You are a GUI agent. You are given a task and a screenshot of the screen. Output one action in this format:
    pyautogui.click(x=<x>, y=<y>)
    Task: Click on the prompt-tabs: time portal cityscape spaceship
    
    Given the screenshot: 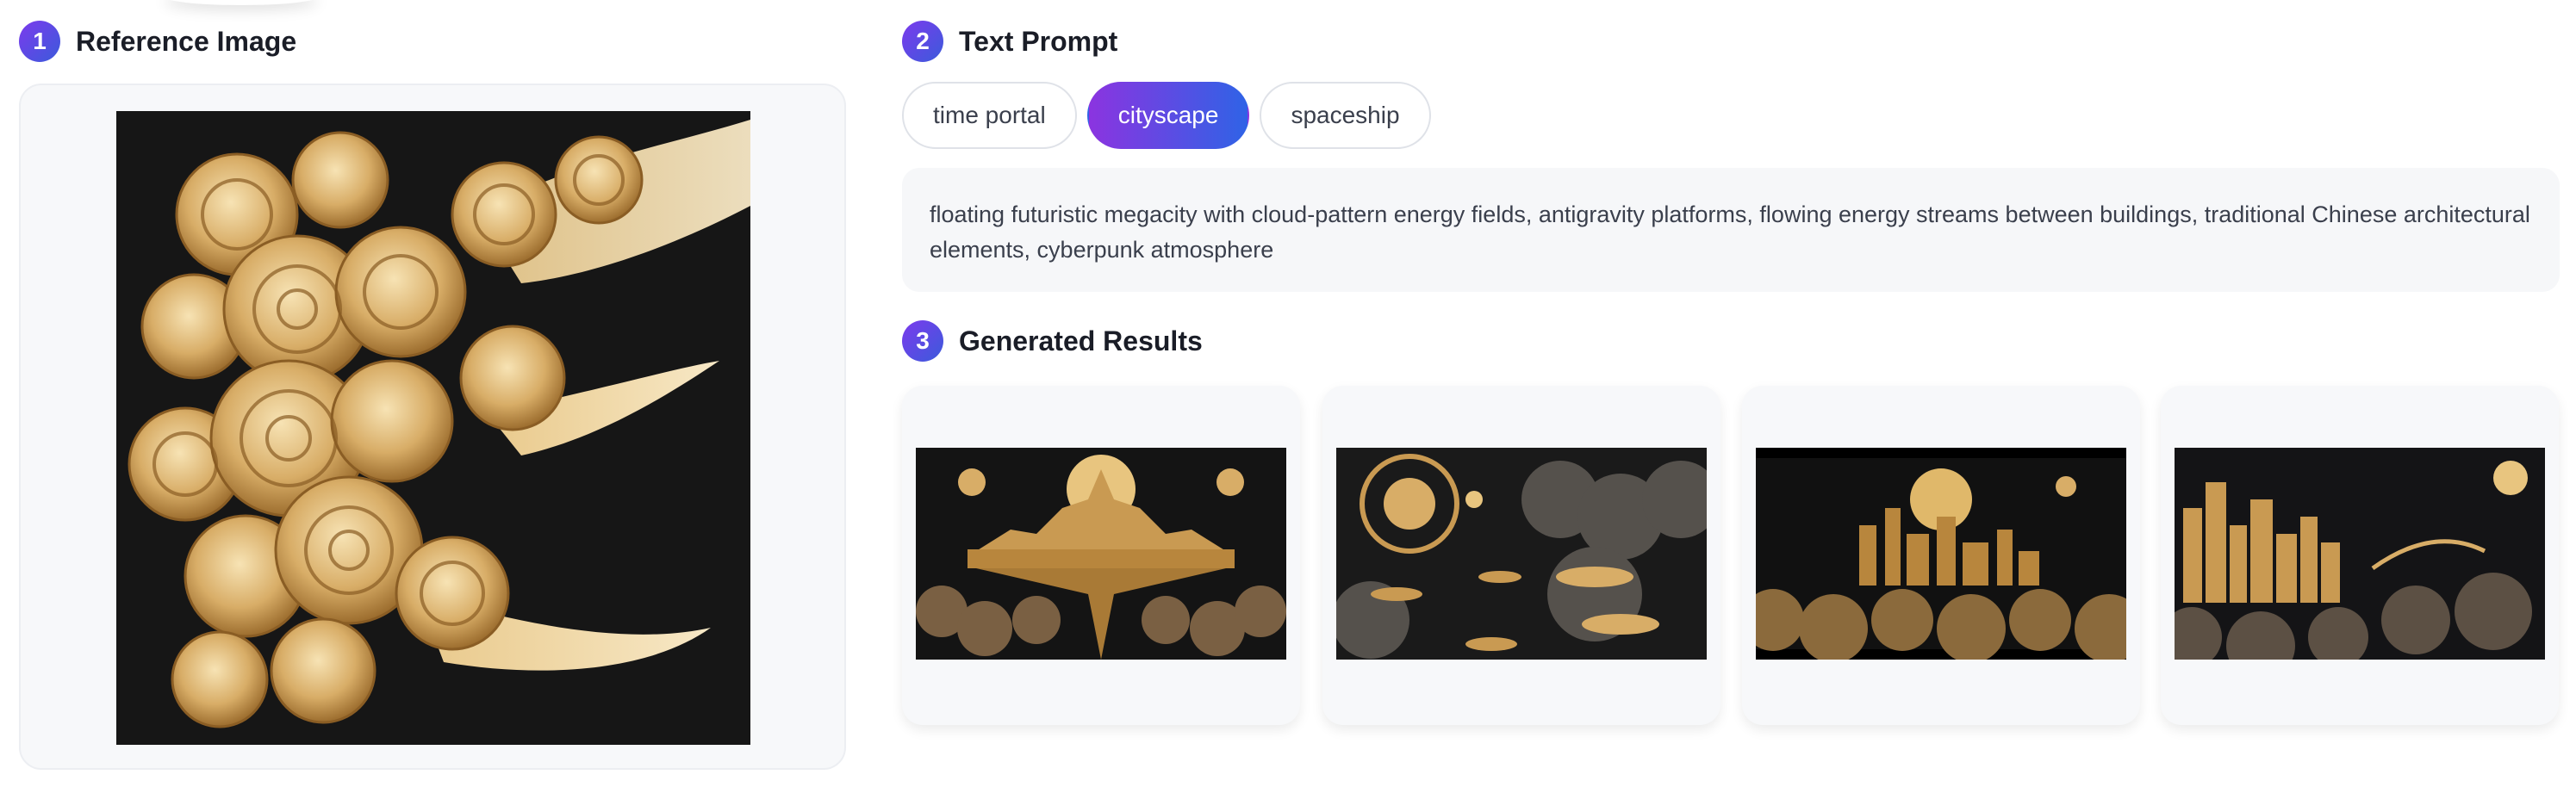 What is the action you would take?
    pyautogui.click(x=1167, y=115)
    